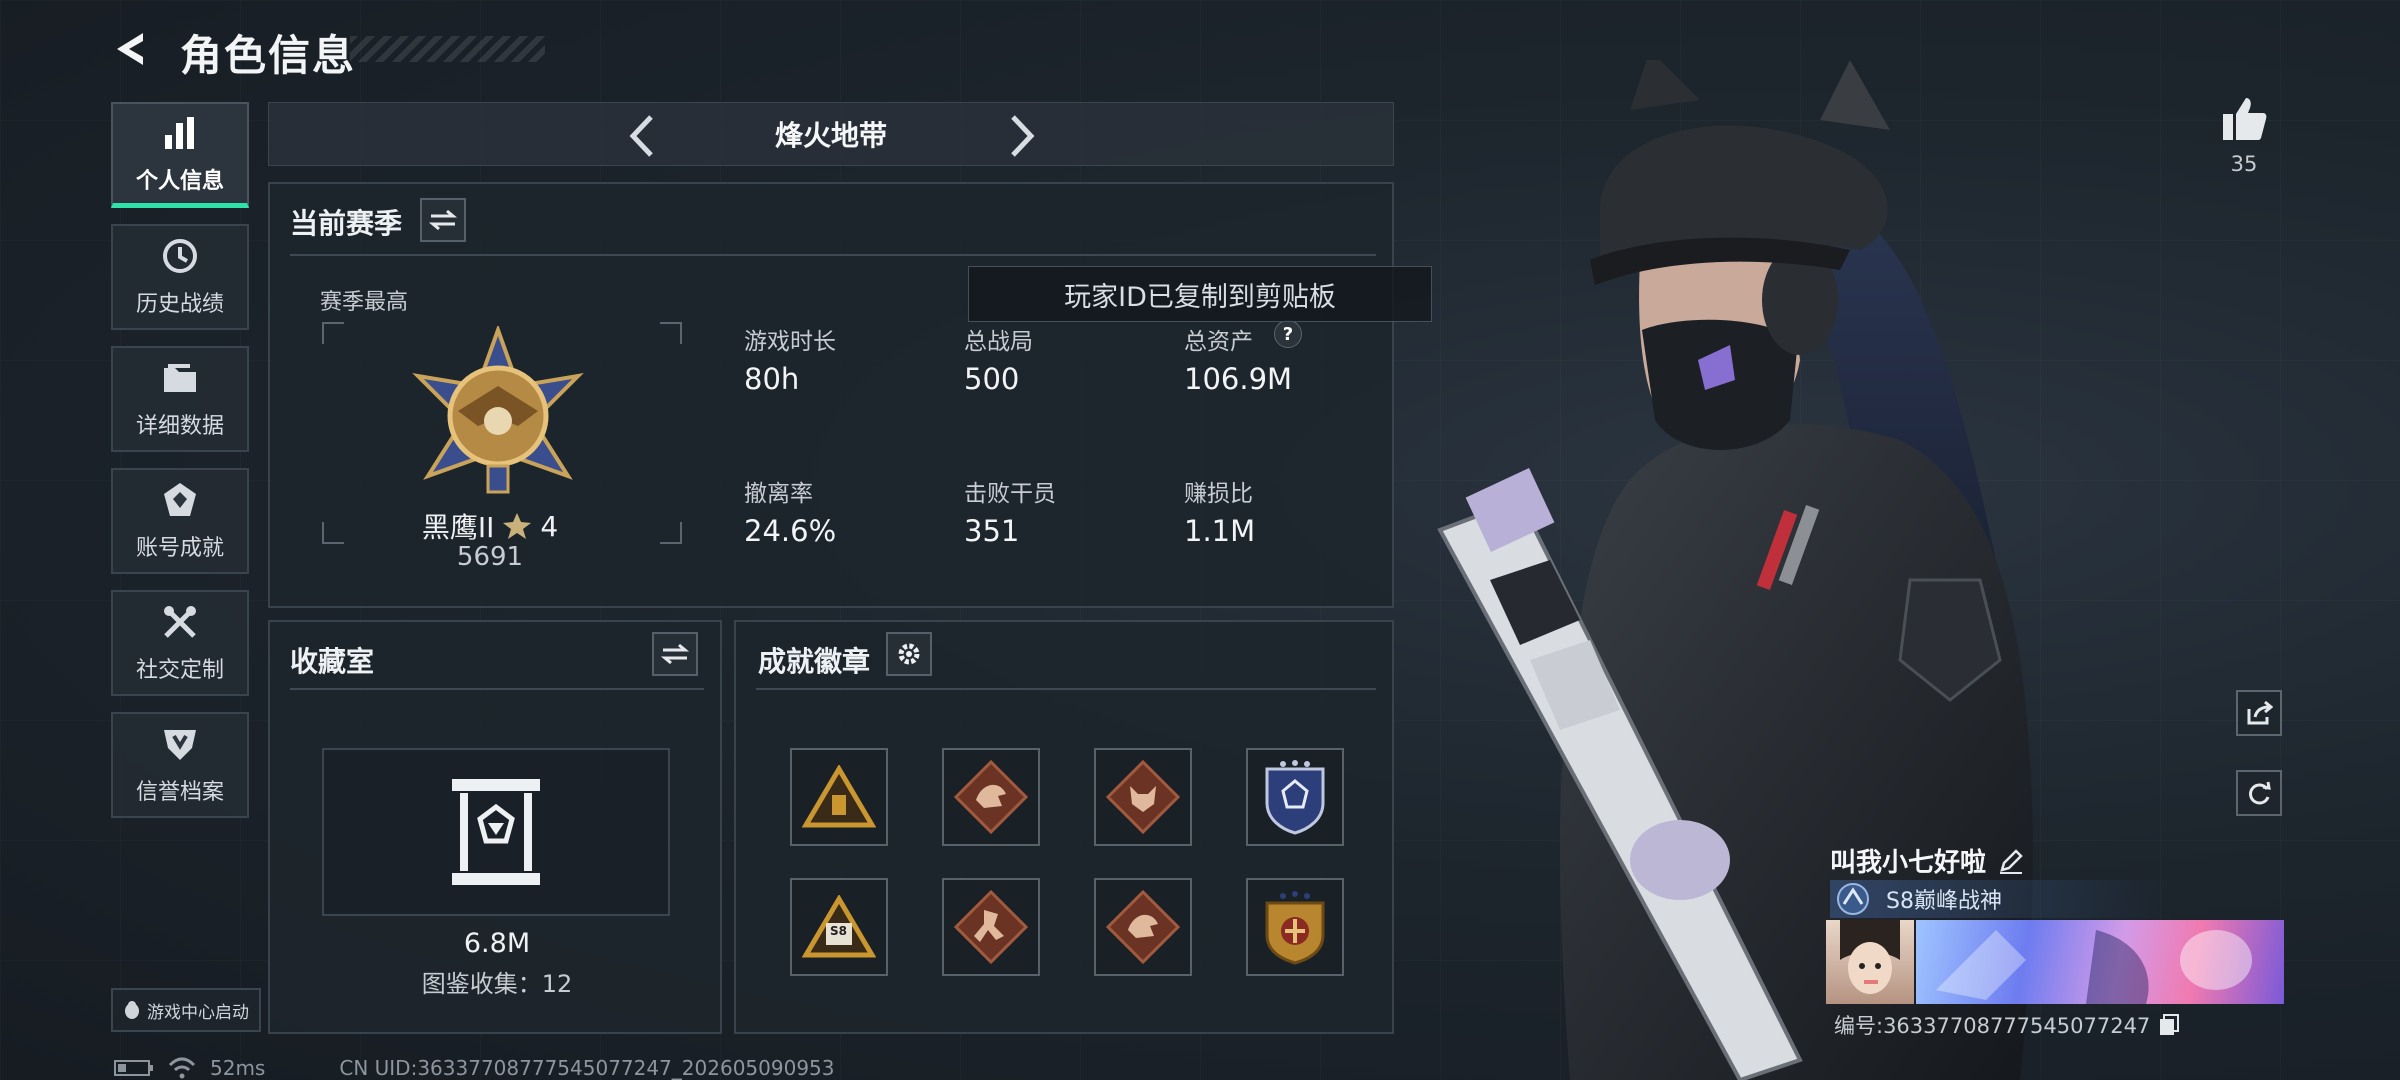  What do you see at coordinates (1288, 334) in the screenshot?
I see `help-icon: ?` at bounding box center [1288, 334].